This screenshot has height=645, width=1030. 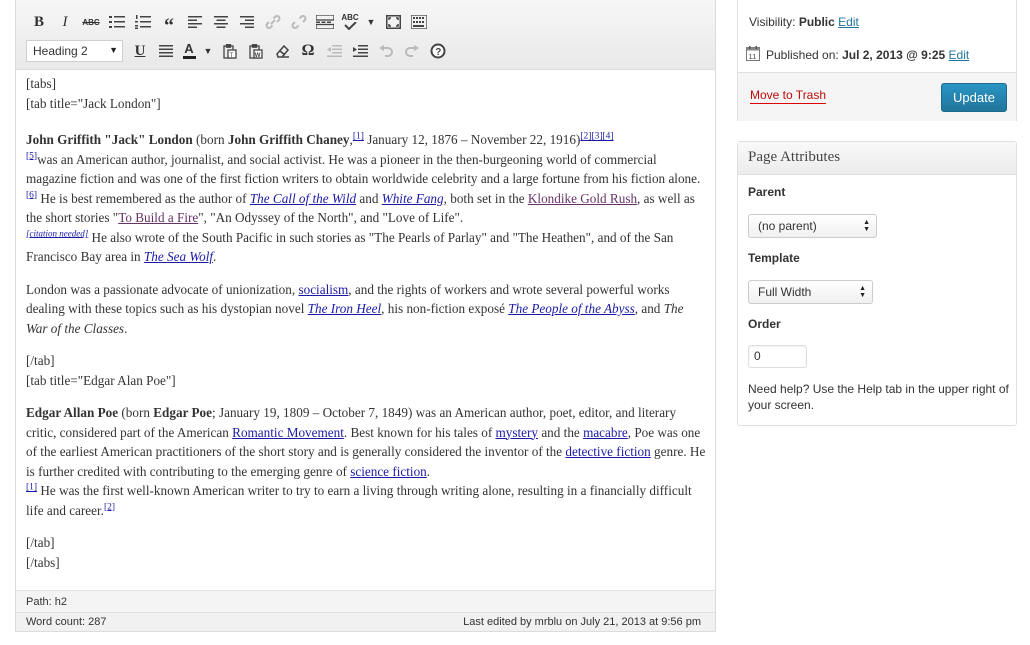 I want to click on bullet-list-icon, so click(x=117, y=22).